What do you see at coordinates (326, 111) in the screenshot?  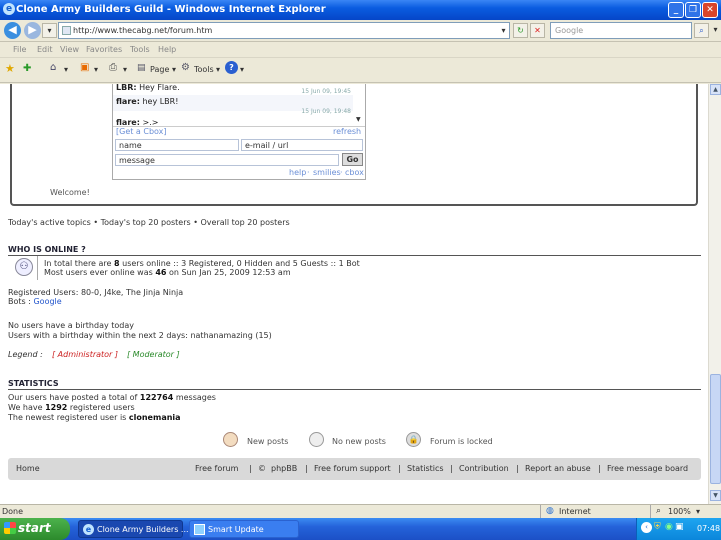 I see `chat-timestamp: 15 Jun 09, 19:48` at bounding box center [326, 111].